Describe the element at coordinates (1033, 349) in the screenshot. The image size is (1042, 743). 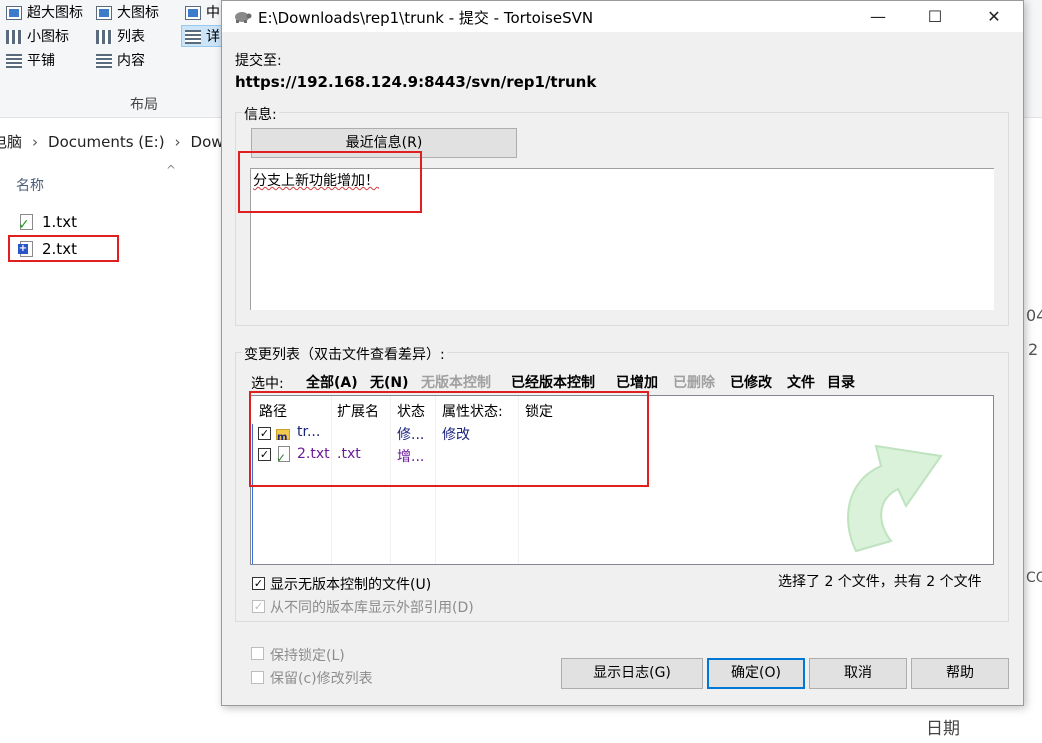
I see `right-strip-text: 2` at that location.